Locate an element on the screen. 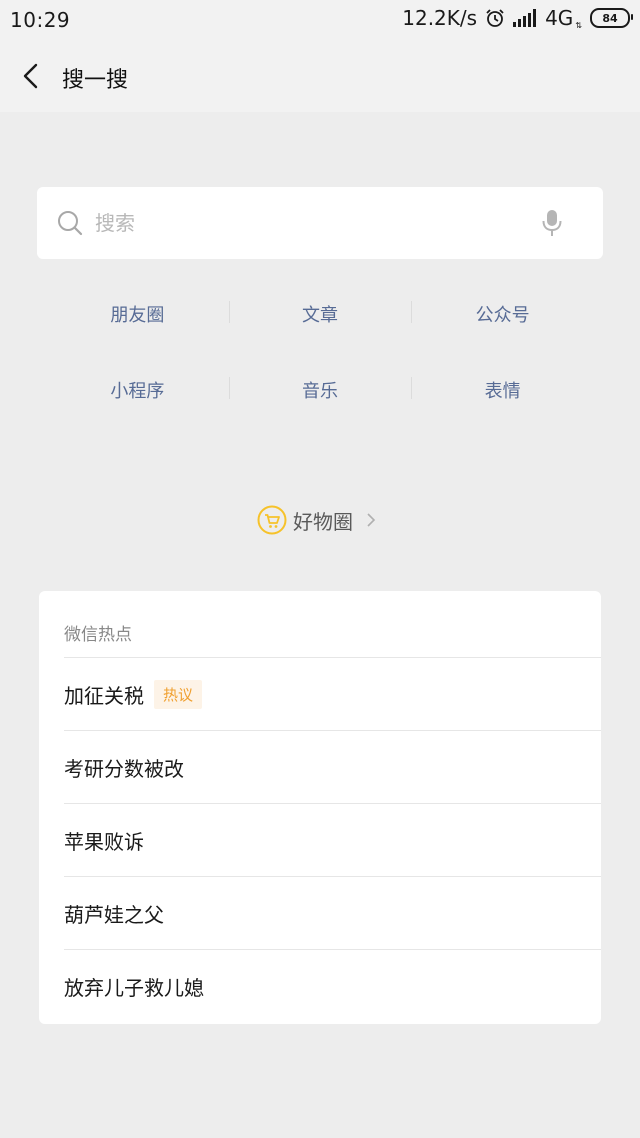 This screenshot has height=1138, width=640. category-music: 音乐 is located at coordinates (320, 390).